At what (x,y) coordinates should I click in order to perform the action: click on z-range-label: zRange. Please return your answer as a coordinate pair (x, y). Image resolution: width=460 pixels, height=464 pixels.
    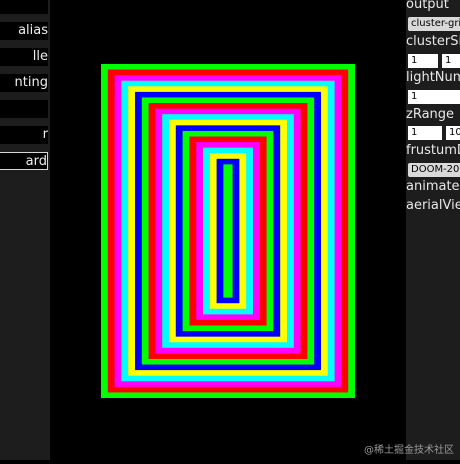
    Looking at the image, I should click on (430, 114).